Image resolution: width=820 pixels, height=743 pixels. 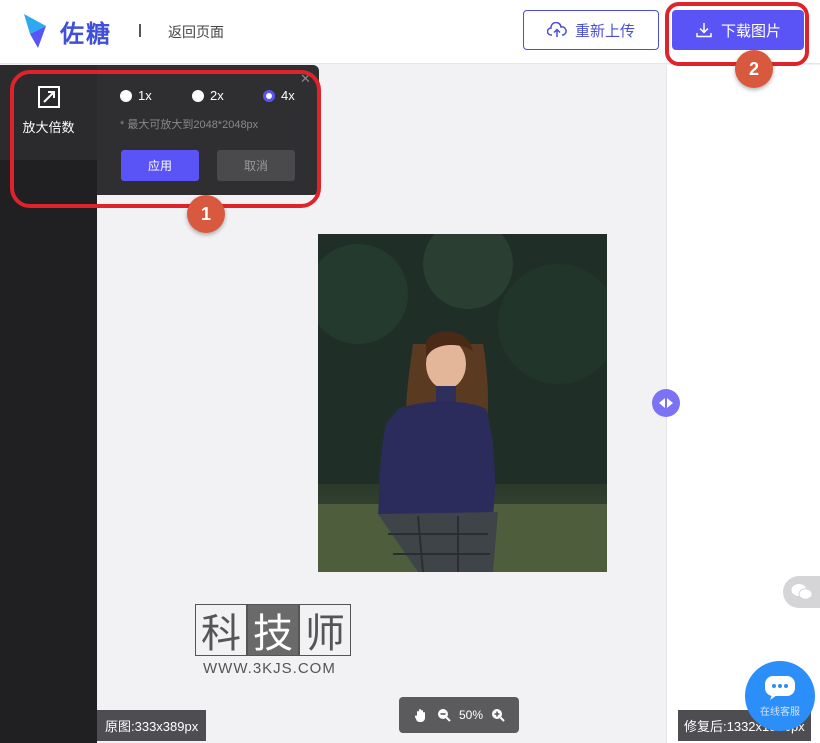 I want to click on compare-slider-handle, so click(x=666, y=403).